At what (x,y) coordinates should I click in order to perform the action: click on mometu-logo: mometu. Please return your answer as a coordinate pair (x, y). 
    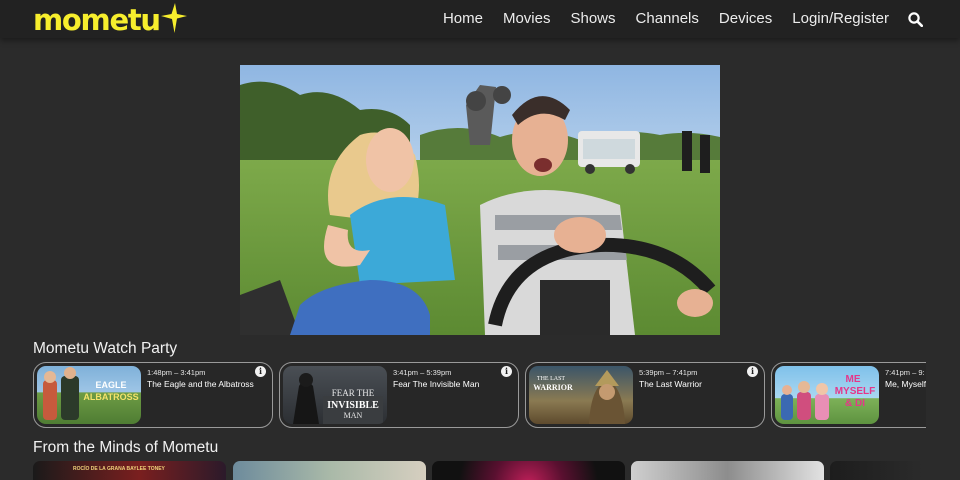
    Looking at the image, I should click on (110, 20).